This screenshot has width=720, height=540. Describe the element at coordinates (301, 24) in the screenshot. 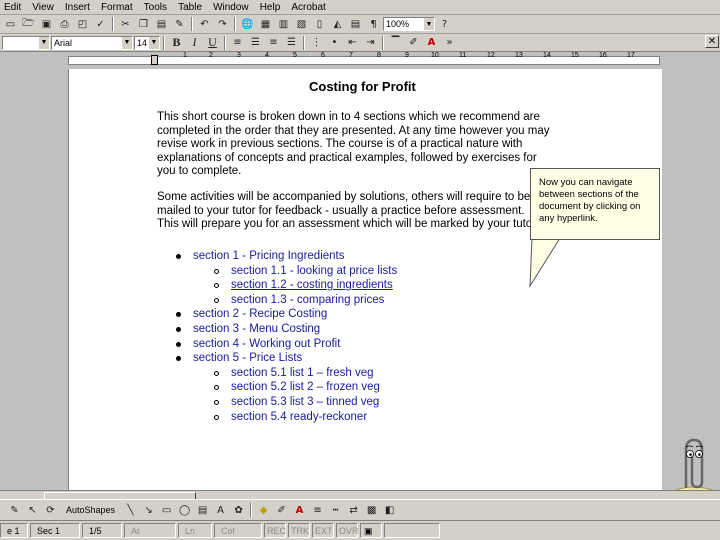

I see `insert-excel-icon: ▧` at that location.